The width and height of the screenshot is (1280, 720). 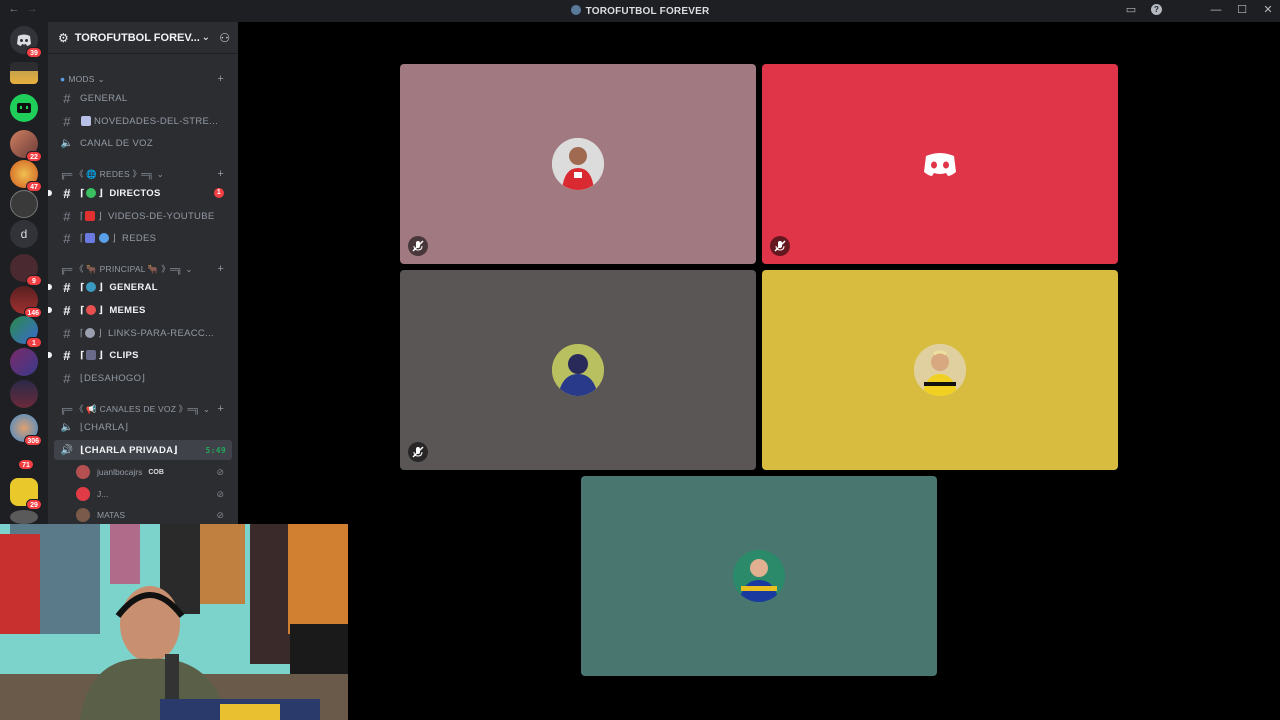 I want to click on server-green-bot-icon, so click(x=24, y=108).